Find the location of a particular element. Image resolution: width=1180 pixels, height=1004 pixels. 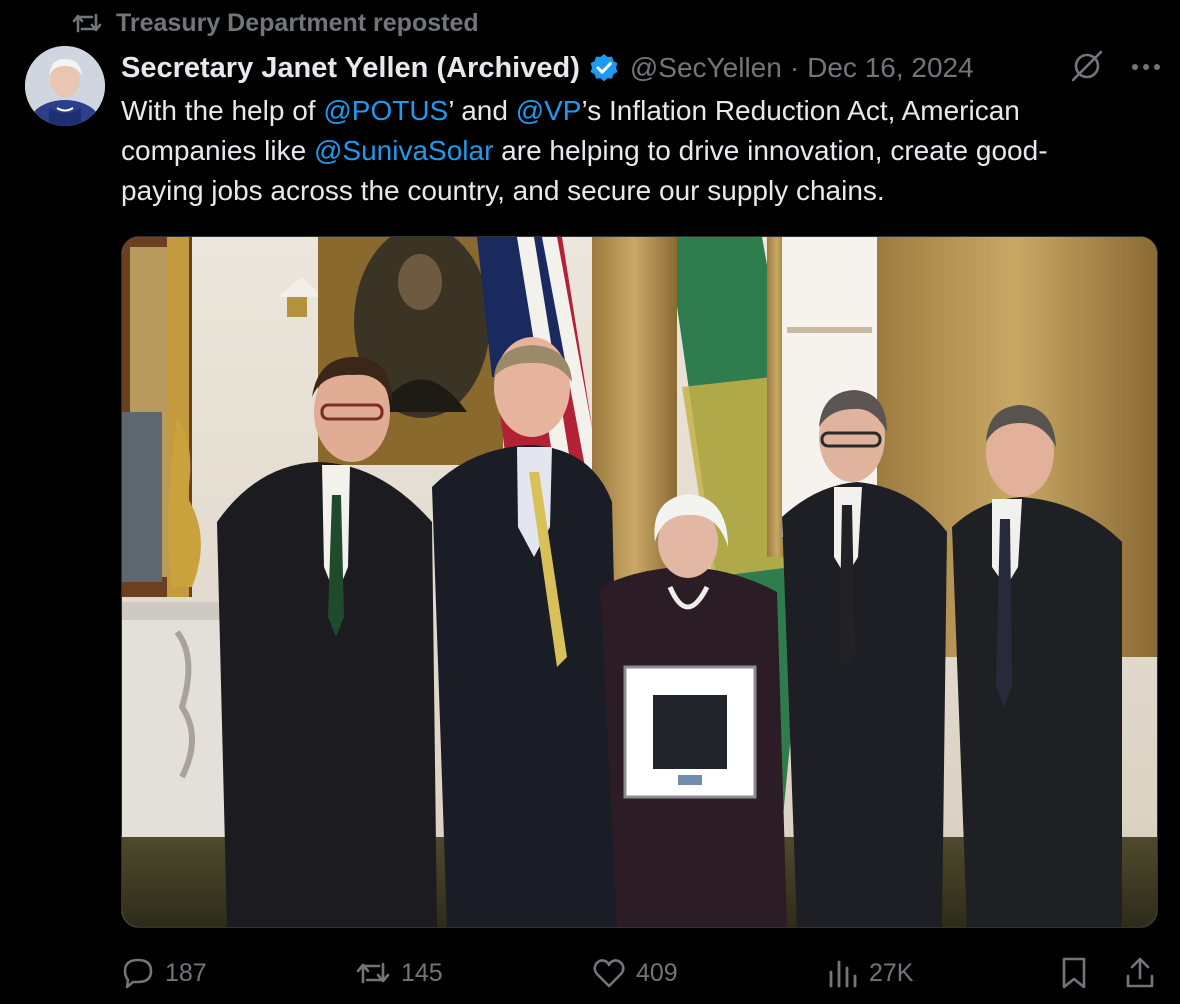

mention-link: @VP is located at coordinates (549, 110).